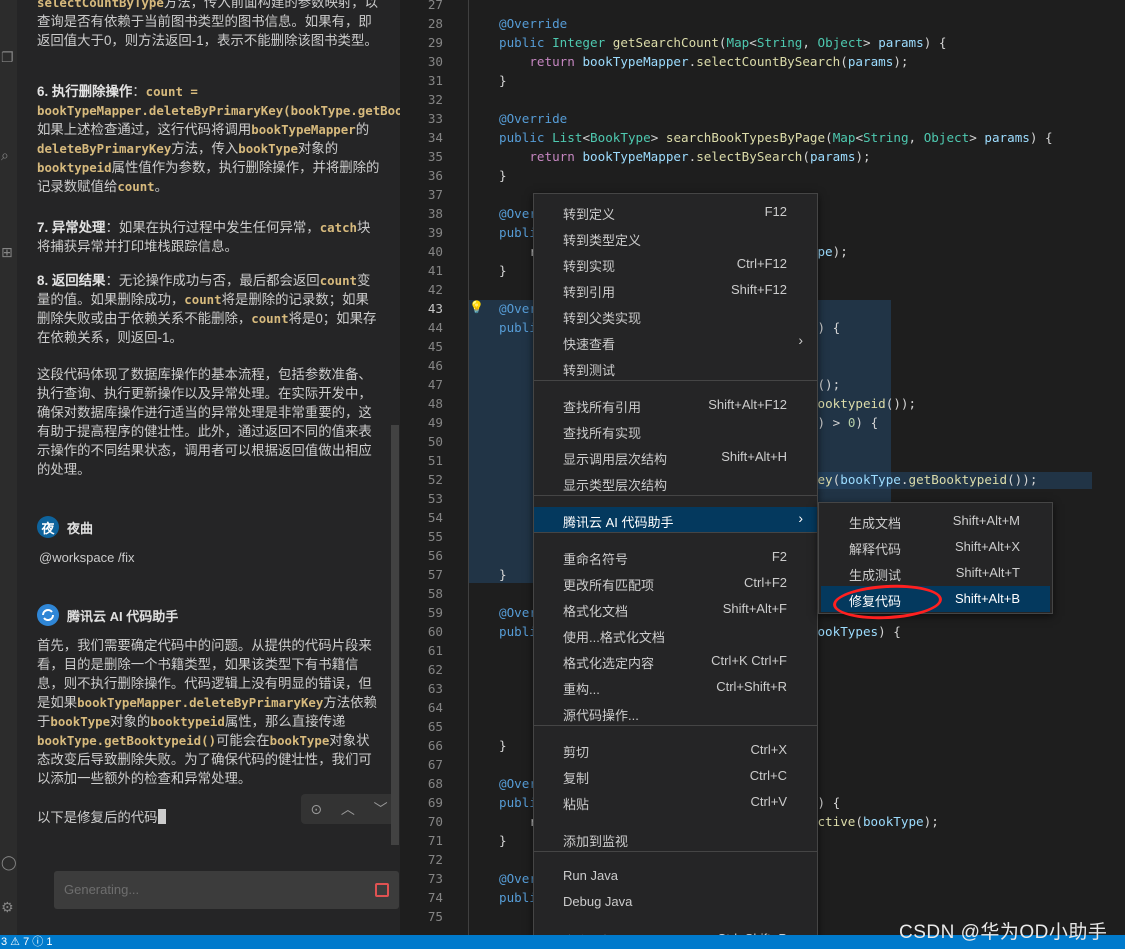  What do you see at coordinates (602, 240) in the screenshot?
I see `menu-item-label: 转到类型定义` at bounding box center [602, 240].